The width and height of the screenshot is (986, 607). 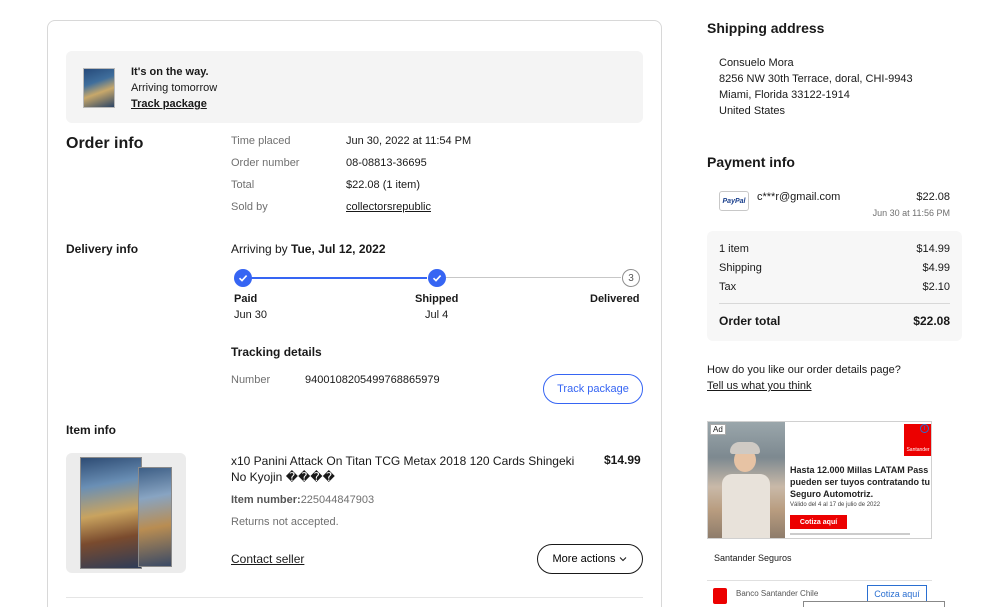 I want to click on tracking-details-heading: Tracking details, so click(x=276, y=352).